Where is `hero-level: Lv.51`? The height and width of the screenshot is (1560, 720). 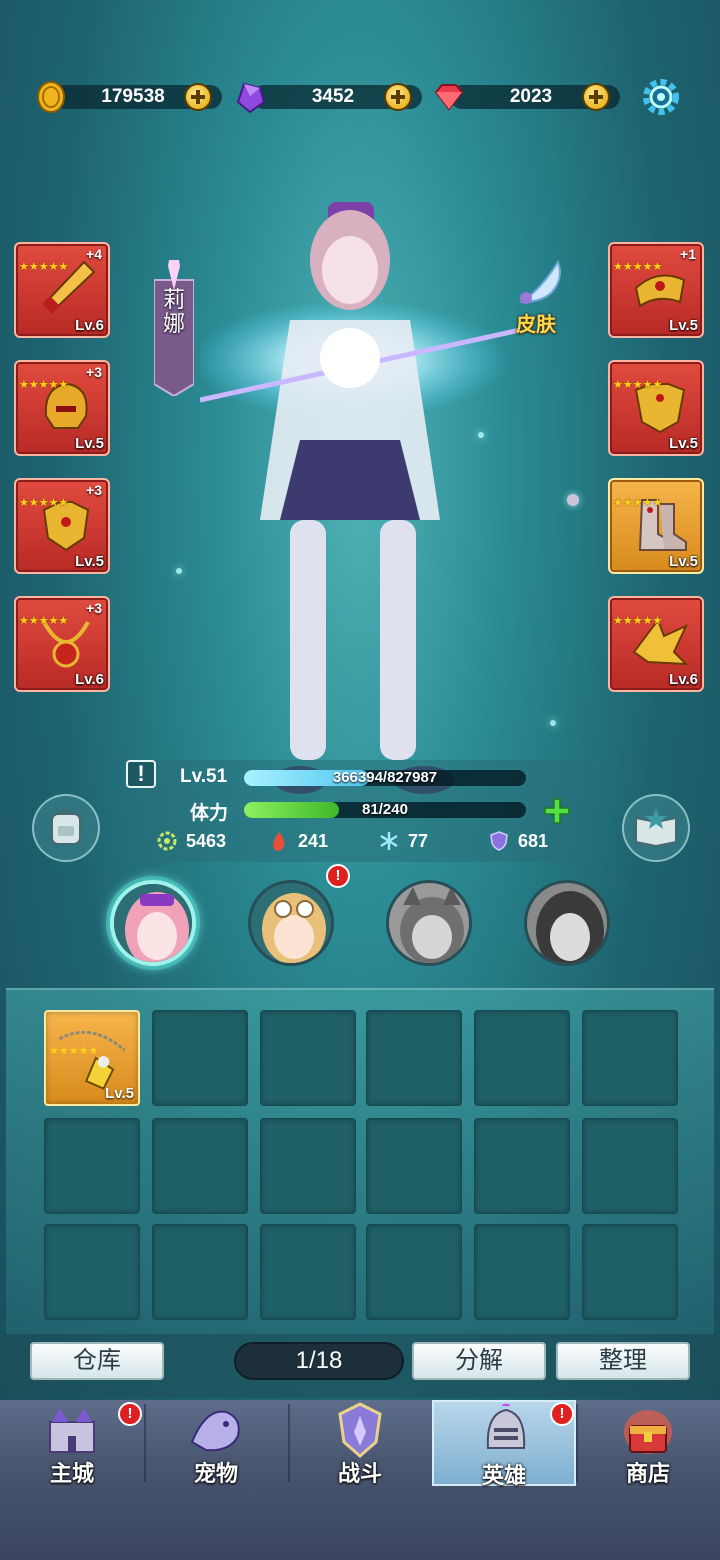
hero-level: Lv.51 is located at coordinates (204, 776).